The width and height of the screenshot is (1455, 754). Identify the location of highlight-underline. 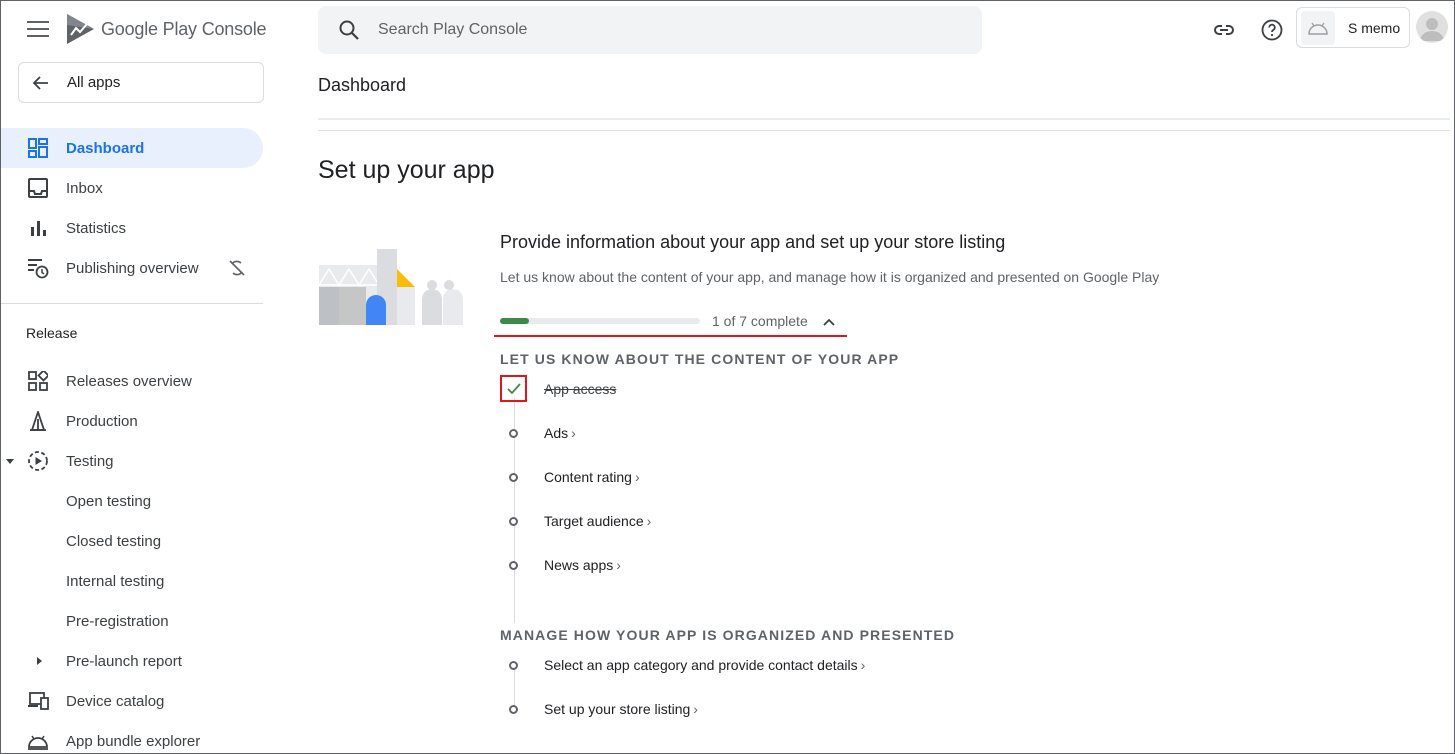
(670, 336).